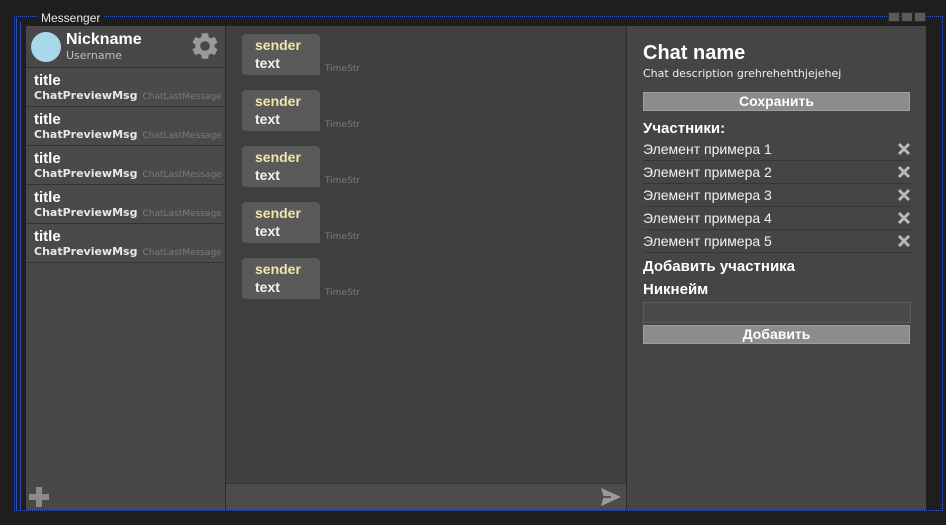 Image resolution: width=946 pixels, height=525 pixels. What do you see at coordinates (777, 312) in the screenshot?
I see `nickname-input` at bounding box center [777, 312].